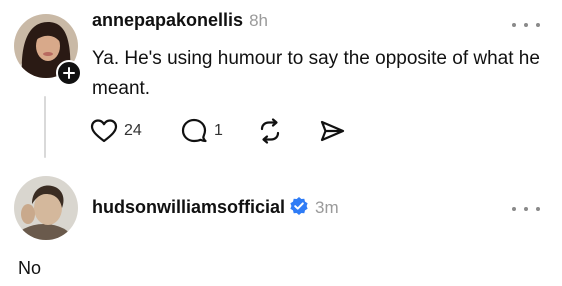 The image size is (562, 286). I want to click on repost-button, so click(270, 131).